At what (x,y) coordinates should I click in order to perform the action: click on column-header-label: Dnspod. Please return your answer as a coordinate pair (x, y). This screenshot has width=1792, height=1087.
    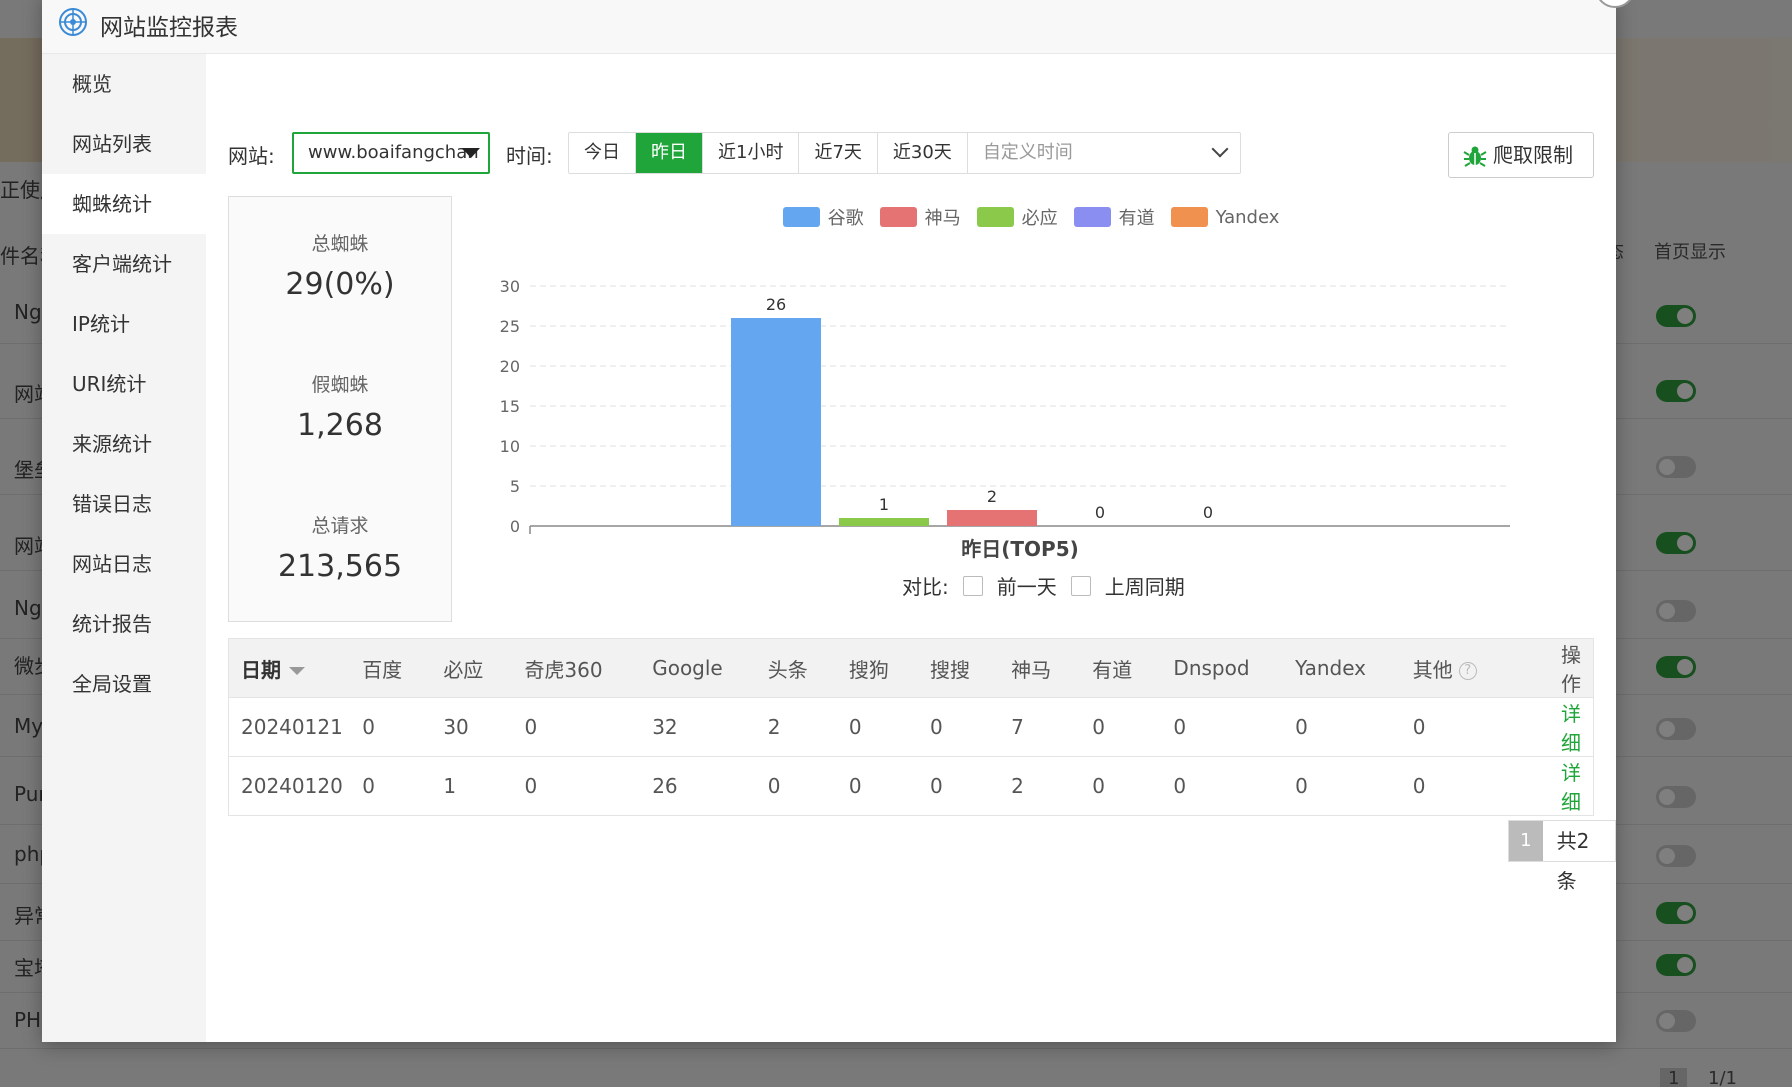
    Looking at the image, I should click on (1211, 668).